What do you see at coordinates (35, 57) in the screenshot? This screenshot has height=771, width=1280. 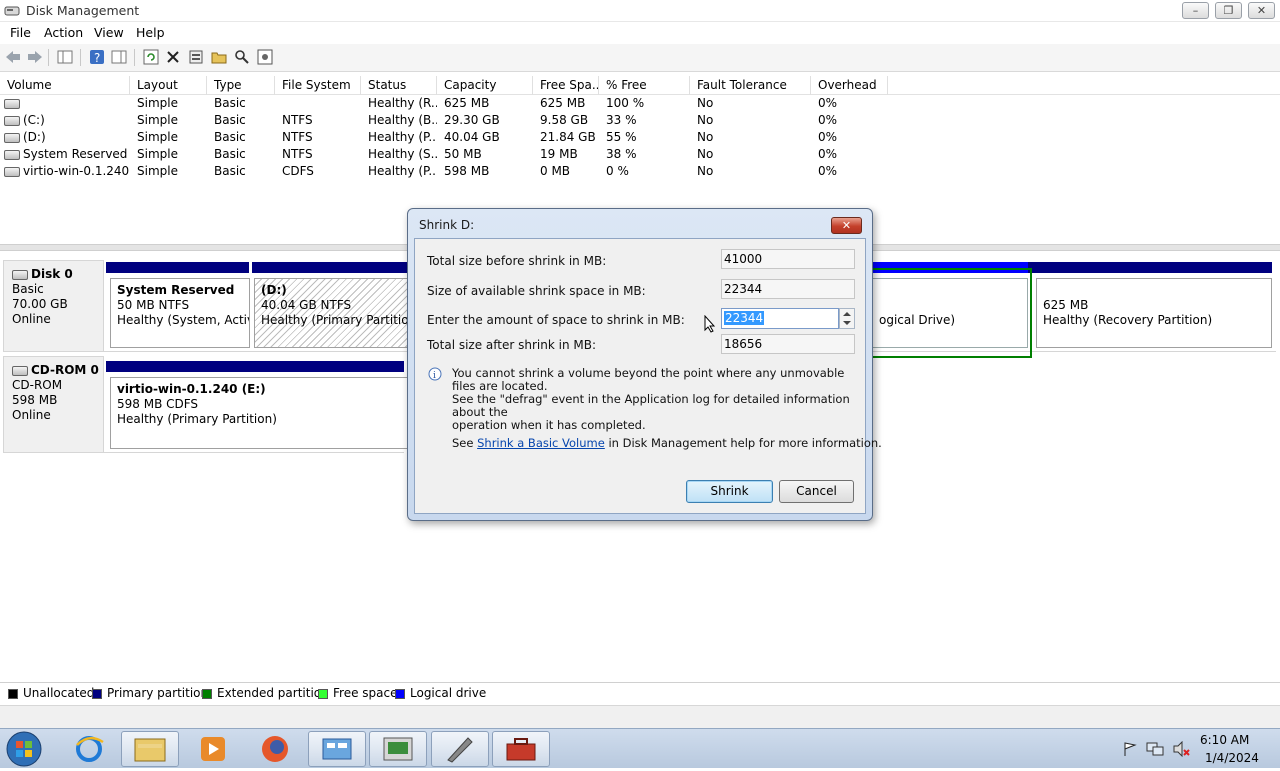 I see `forward-icon` at bounding box center [35, 57].